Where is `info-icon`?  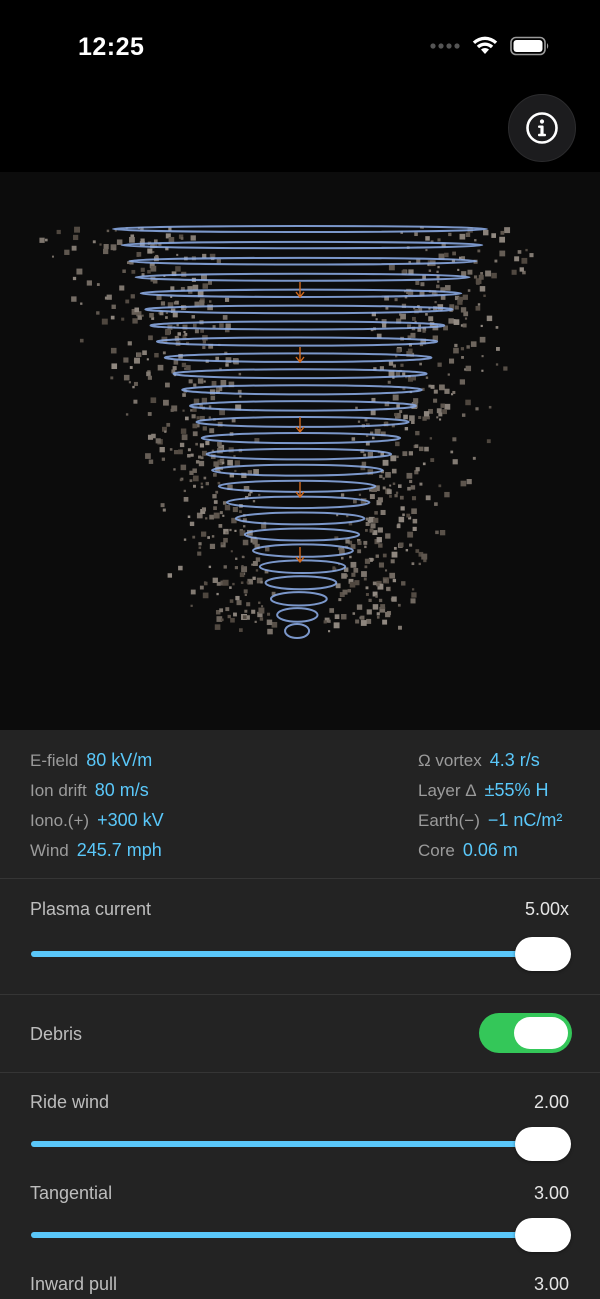 info-icon is located at coordinates (542, 128).